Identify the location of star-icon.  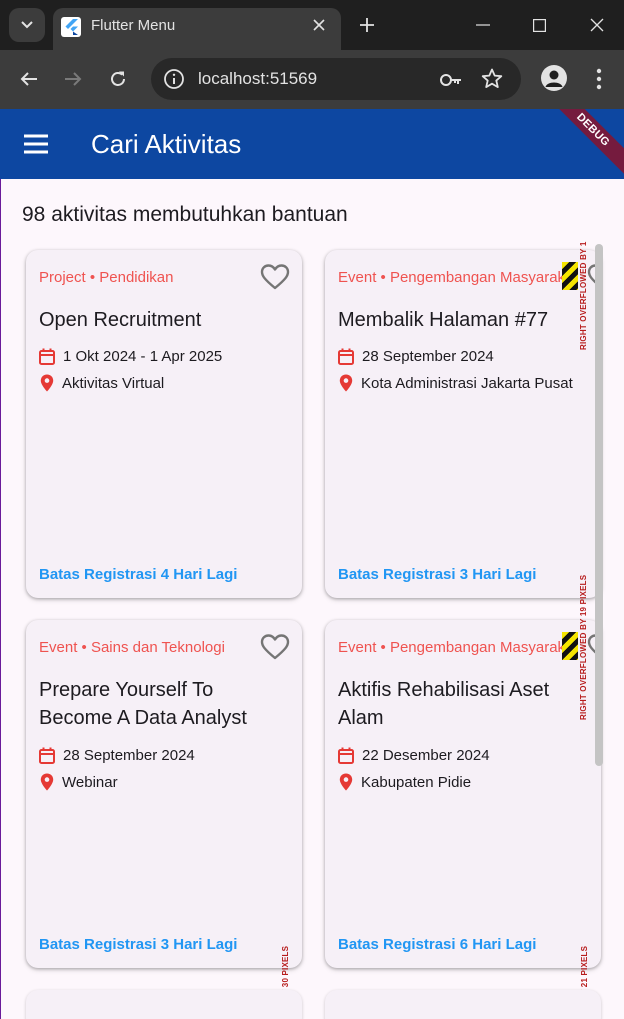
(492, 79).